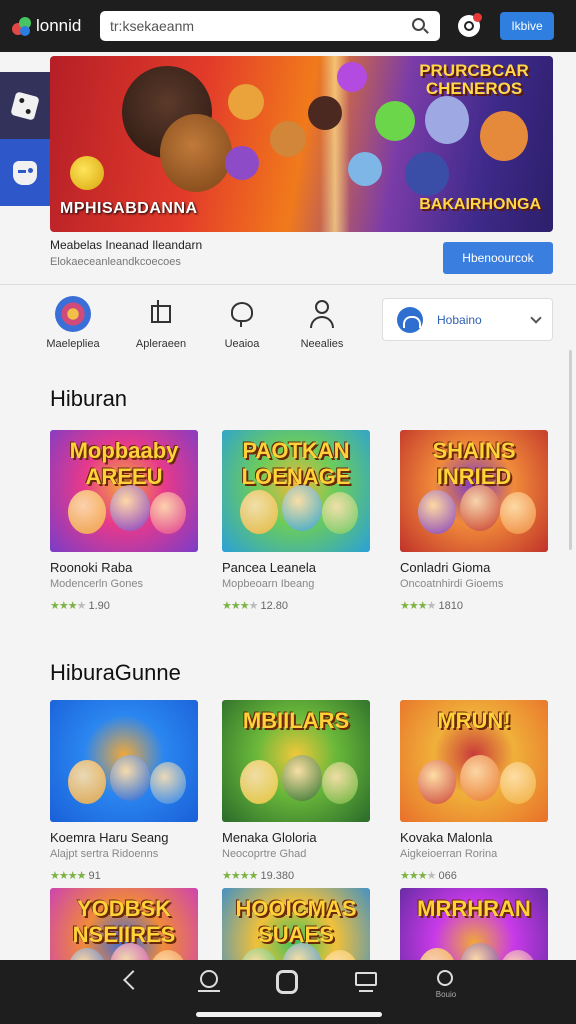  Describe the element at coordinates (289, 1014) in the screenshot. I see `home-indicator` at that location.